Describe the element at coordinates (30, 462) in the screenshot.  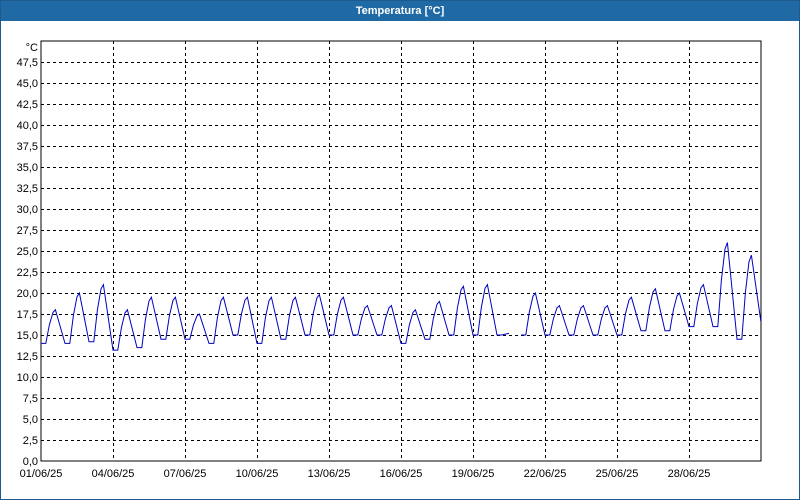
I see `y-tick-label: 0,0` at that location.